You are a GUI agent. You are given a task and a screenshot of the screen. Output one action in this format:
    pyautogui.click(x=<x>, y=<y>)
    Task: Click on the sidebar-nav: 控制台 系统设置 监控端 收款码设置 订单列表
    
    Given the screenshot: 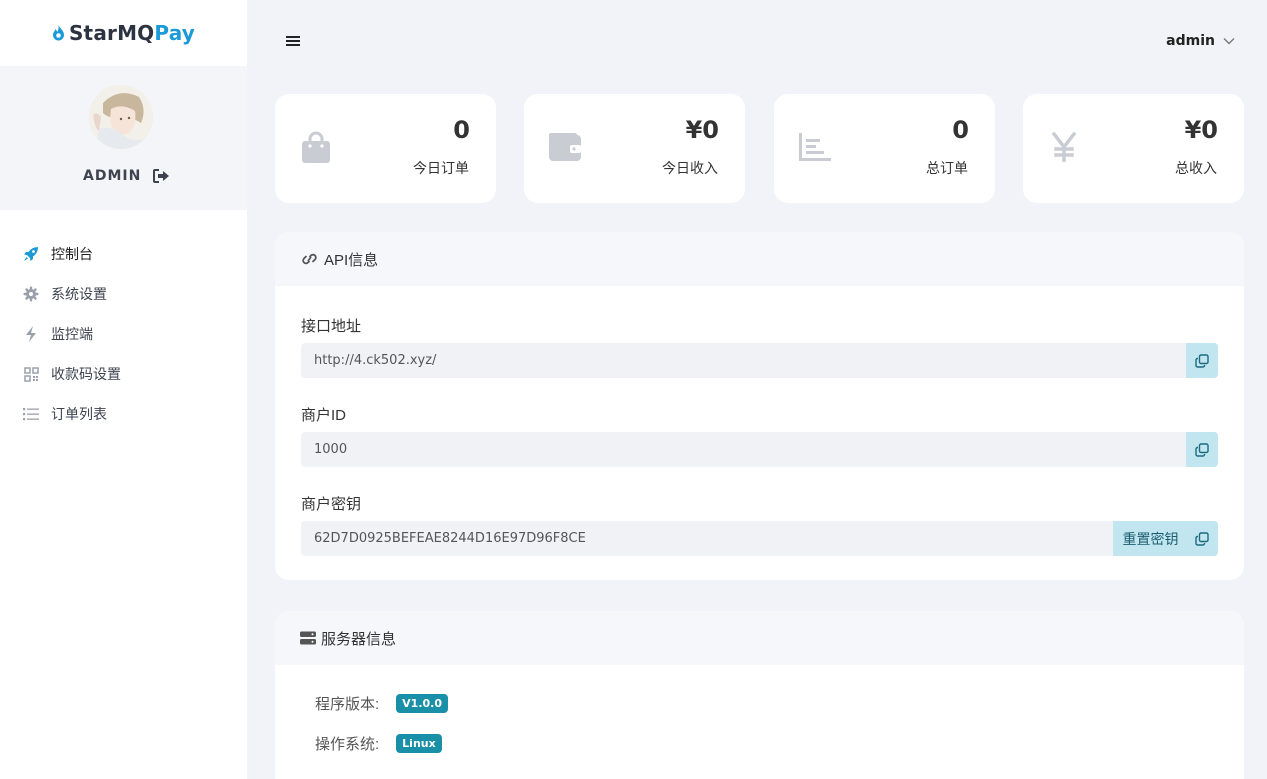 What is the action you would take?
    pyautogui.click(x=123, y=334)
    